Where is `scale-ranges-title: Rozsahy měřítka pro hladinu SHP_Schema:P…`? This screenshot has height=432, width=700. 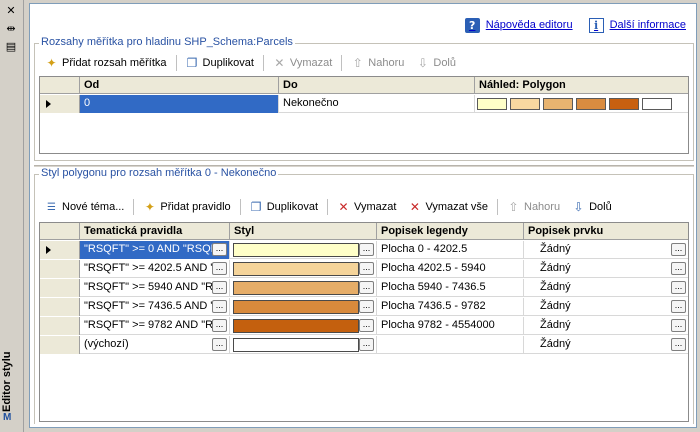
scale-ranges-title: Rozsahy měřítka pro hladinu SHP_Schema:P… is located at coordinates (167, 42).